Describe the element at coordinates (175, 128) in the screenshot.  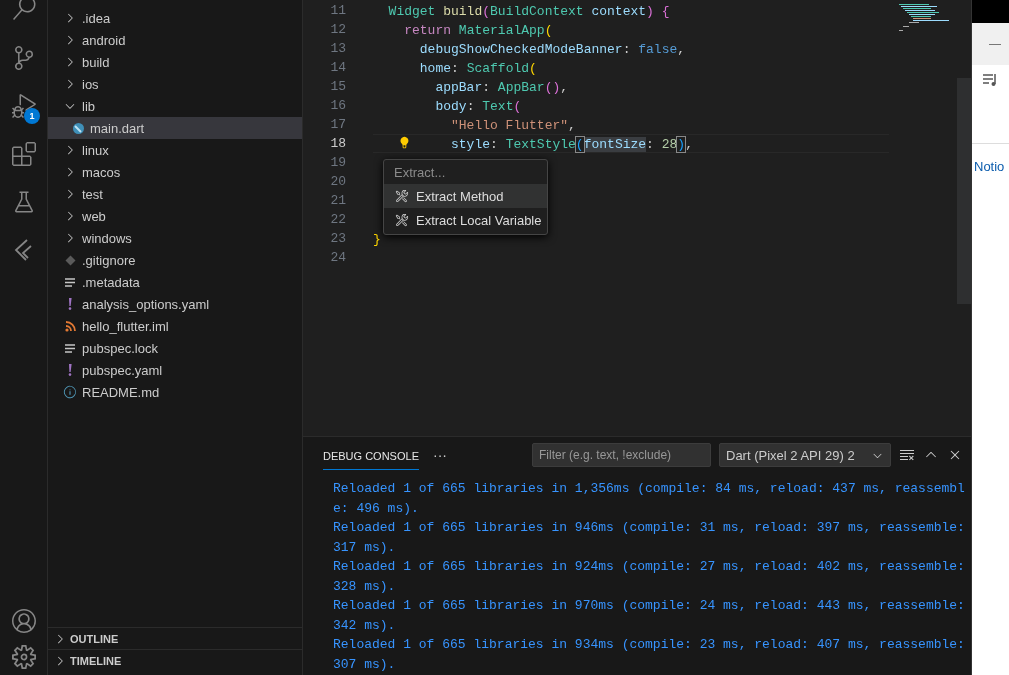
I see `file-item: main.dart` at that location.